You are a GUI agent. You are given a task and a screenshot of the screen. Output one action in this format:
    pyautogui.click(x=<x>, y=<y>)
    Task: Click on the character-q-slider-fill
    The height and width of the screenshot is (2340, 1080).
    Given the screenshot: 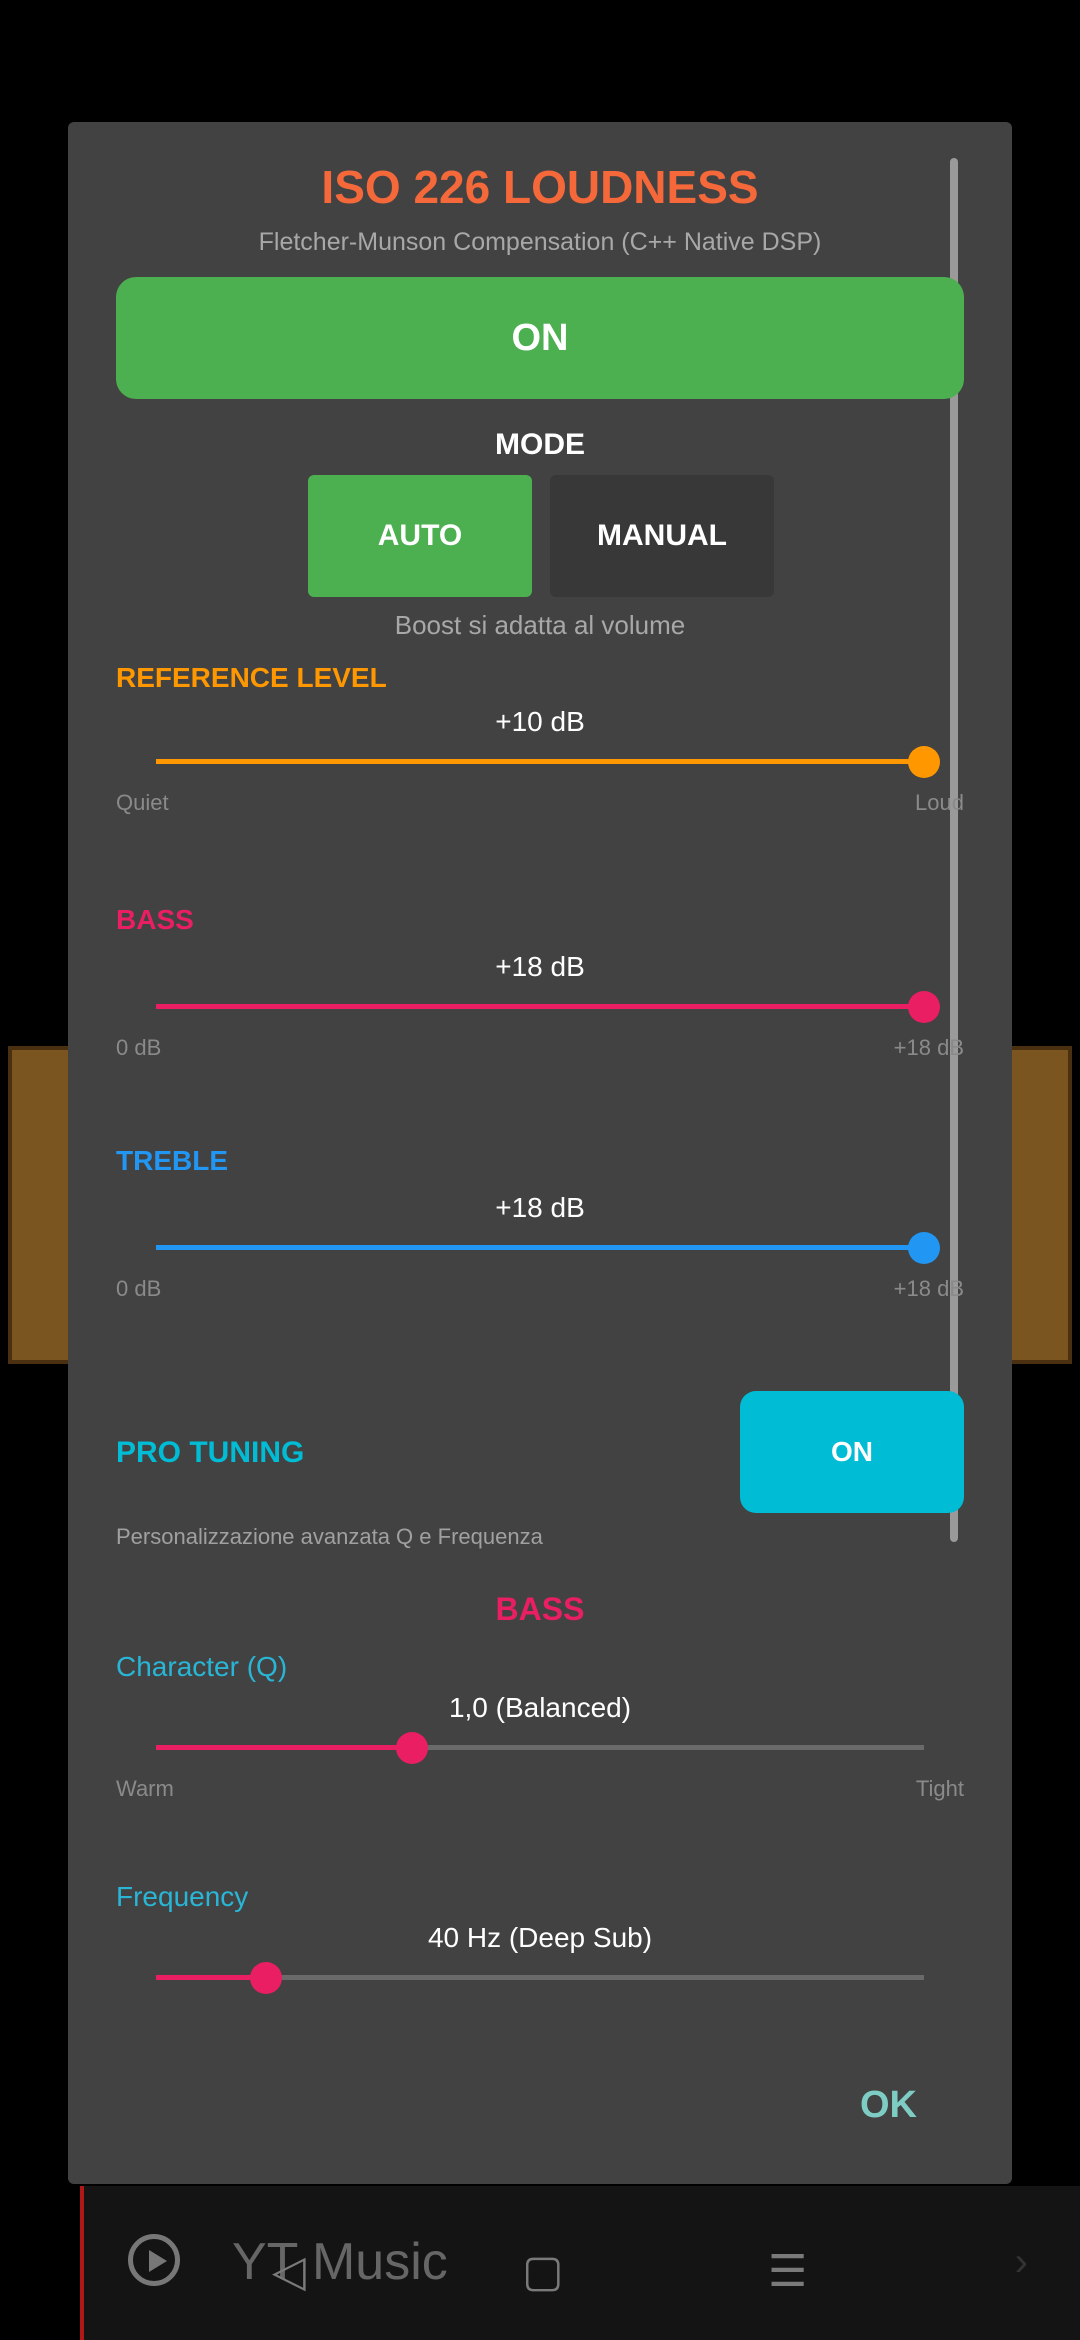 What is the action you would take?
    pyautogui.click(x=284, y=1747)
    